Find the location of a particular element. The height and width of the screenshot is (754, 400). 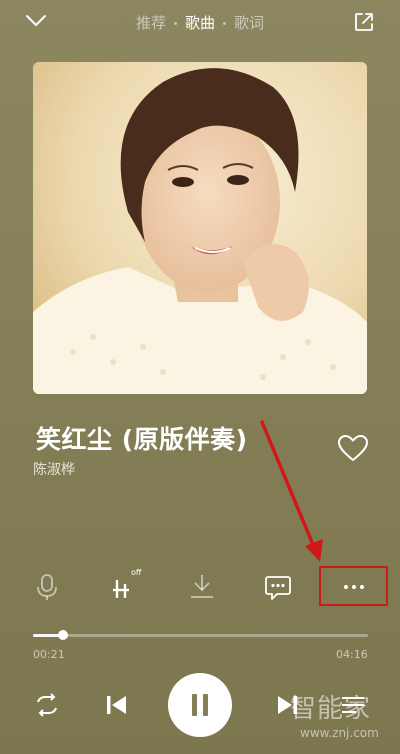

total-time: 04:16 is located at coordinates (352, 654).